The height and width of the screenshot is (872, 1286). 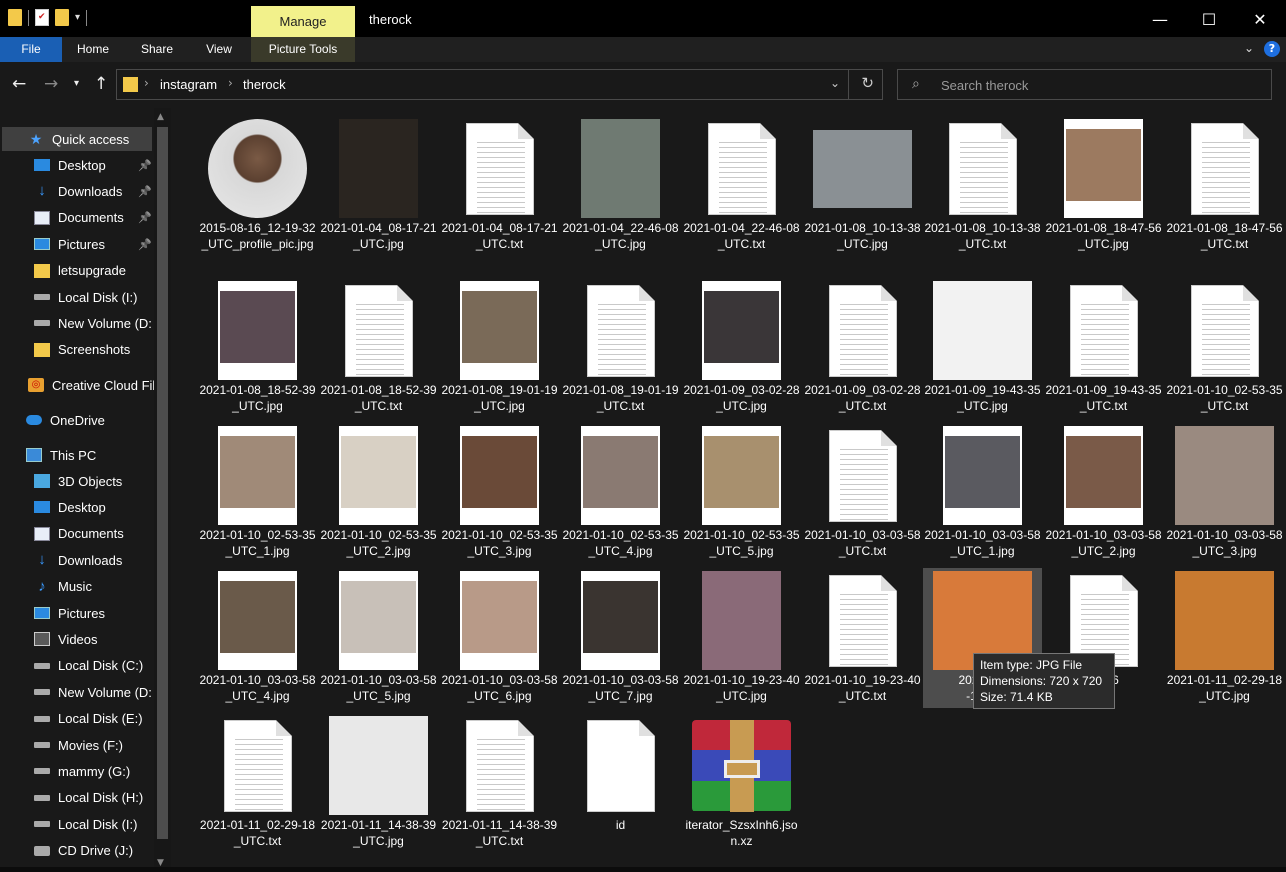 I want to click on nav-pc-downloads: ↓ Downloads, so click(x=78, y=560).